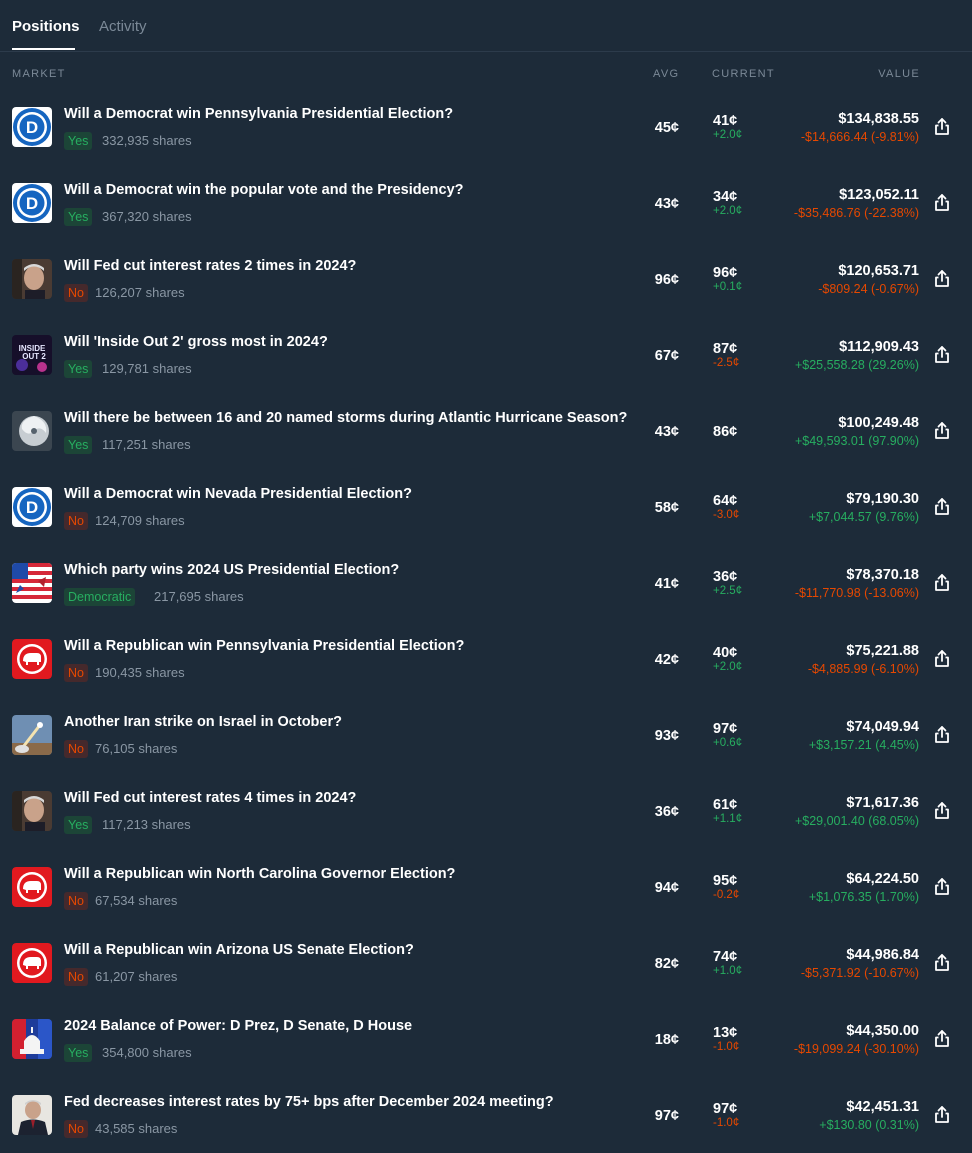 The image size is (972, 1153). Describe the element at coordinates (859, 137) in the screenshot. I see `profit-loss: -$14,666.44 (-9.81%)` at that location.